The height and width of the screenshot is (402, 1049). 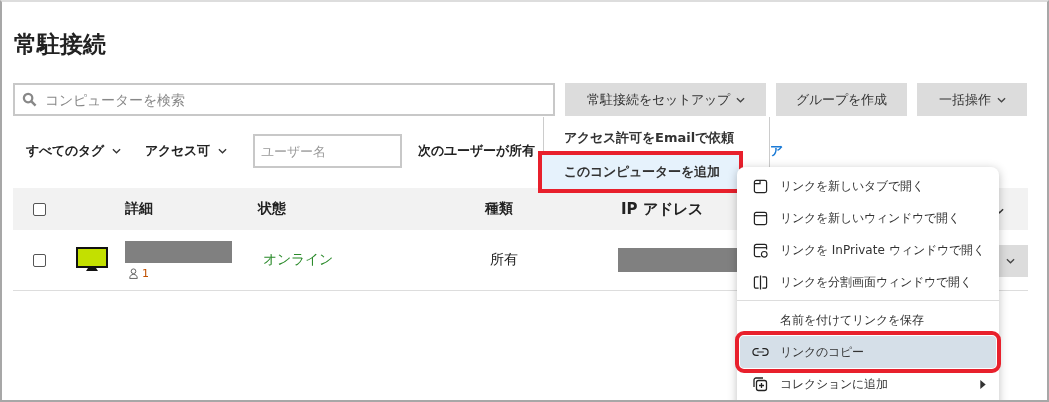 What do you see at coordinates (284, 99) in the screenshot?
I see `search-field: コンピューターを検索` at bounding box center [284, 99].